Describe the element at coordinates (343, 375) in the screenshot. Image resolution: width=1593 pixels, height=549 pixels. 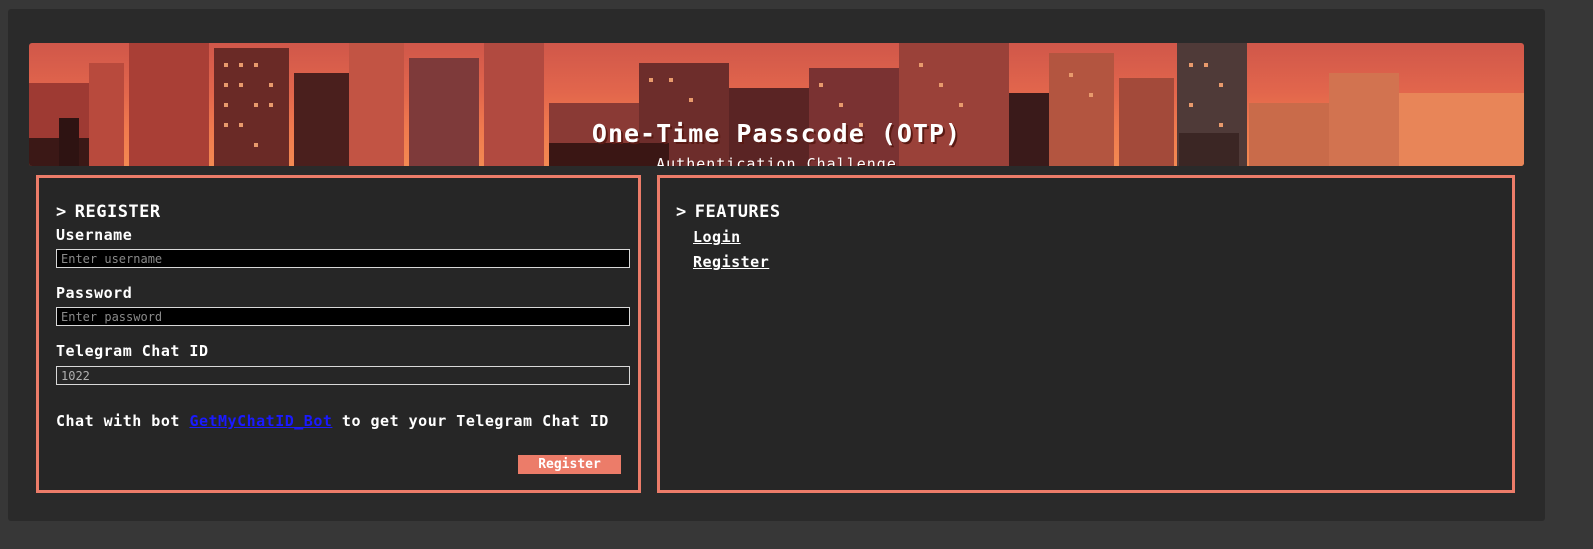
I see `chat-id-input` at that location.